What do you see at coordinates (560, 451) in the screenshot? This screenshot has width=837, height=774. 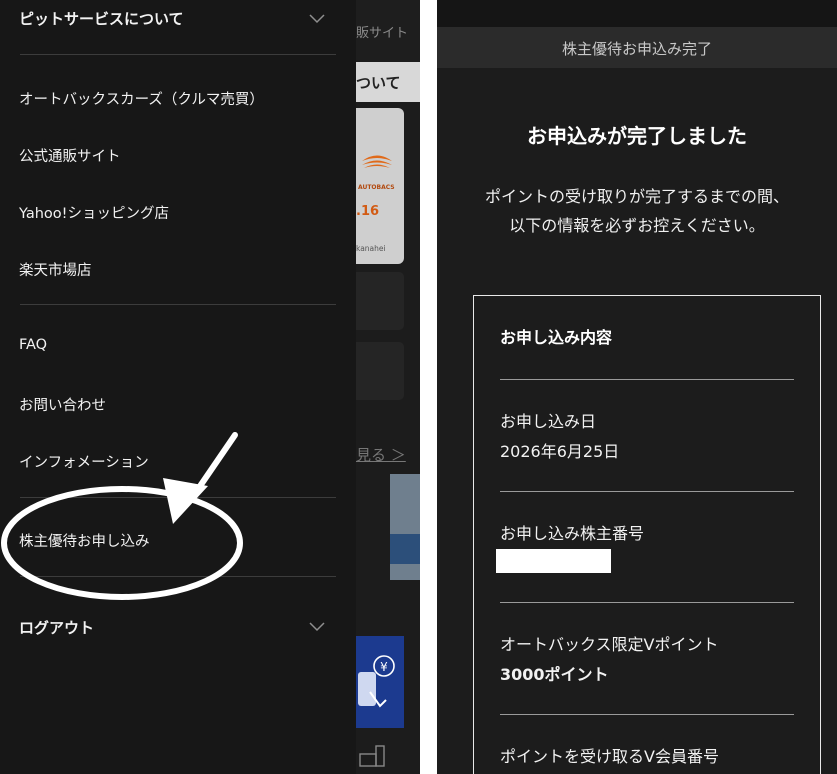 I see `application-date-value: 2026年6月25日` at bounding box center [560, 451].